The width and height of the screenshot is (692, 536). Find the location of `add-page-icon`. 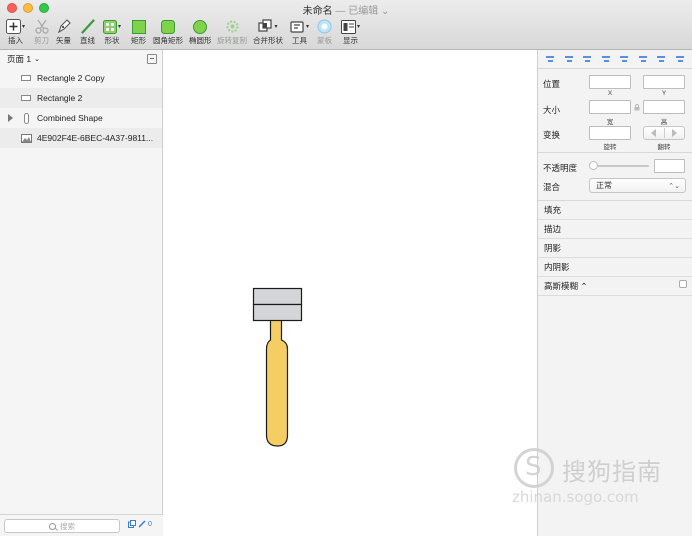

add-page-icon is located at coordinates (152, 59).